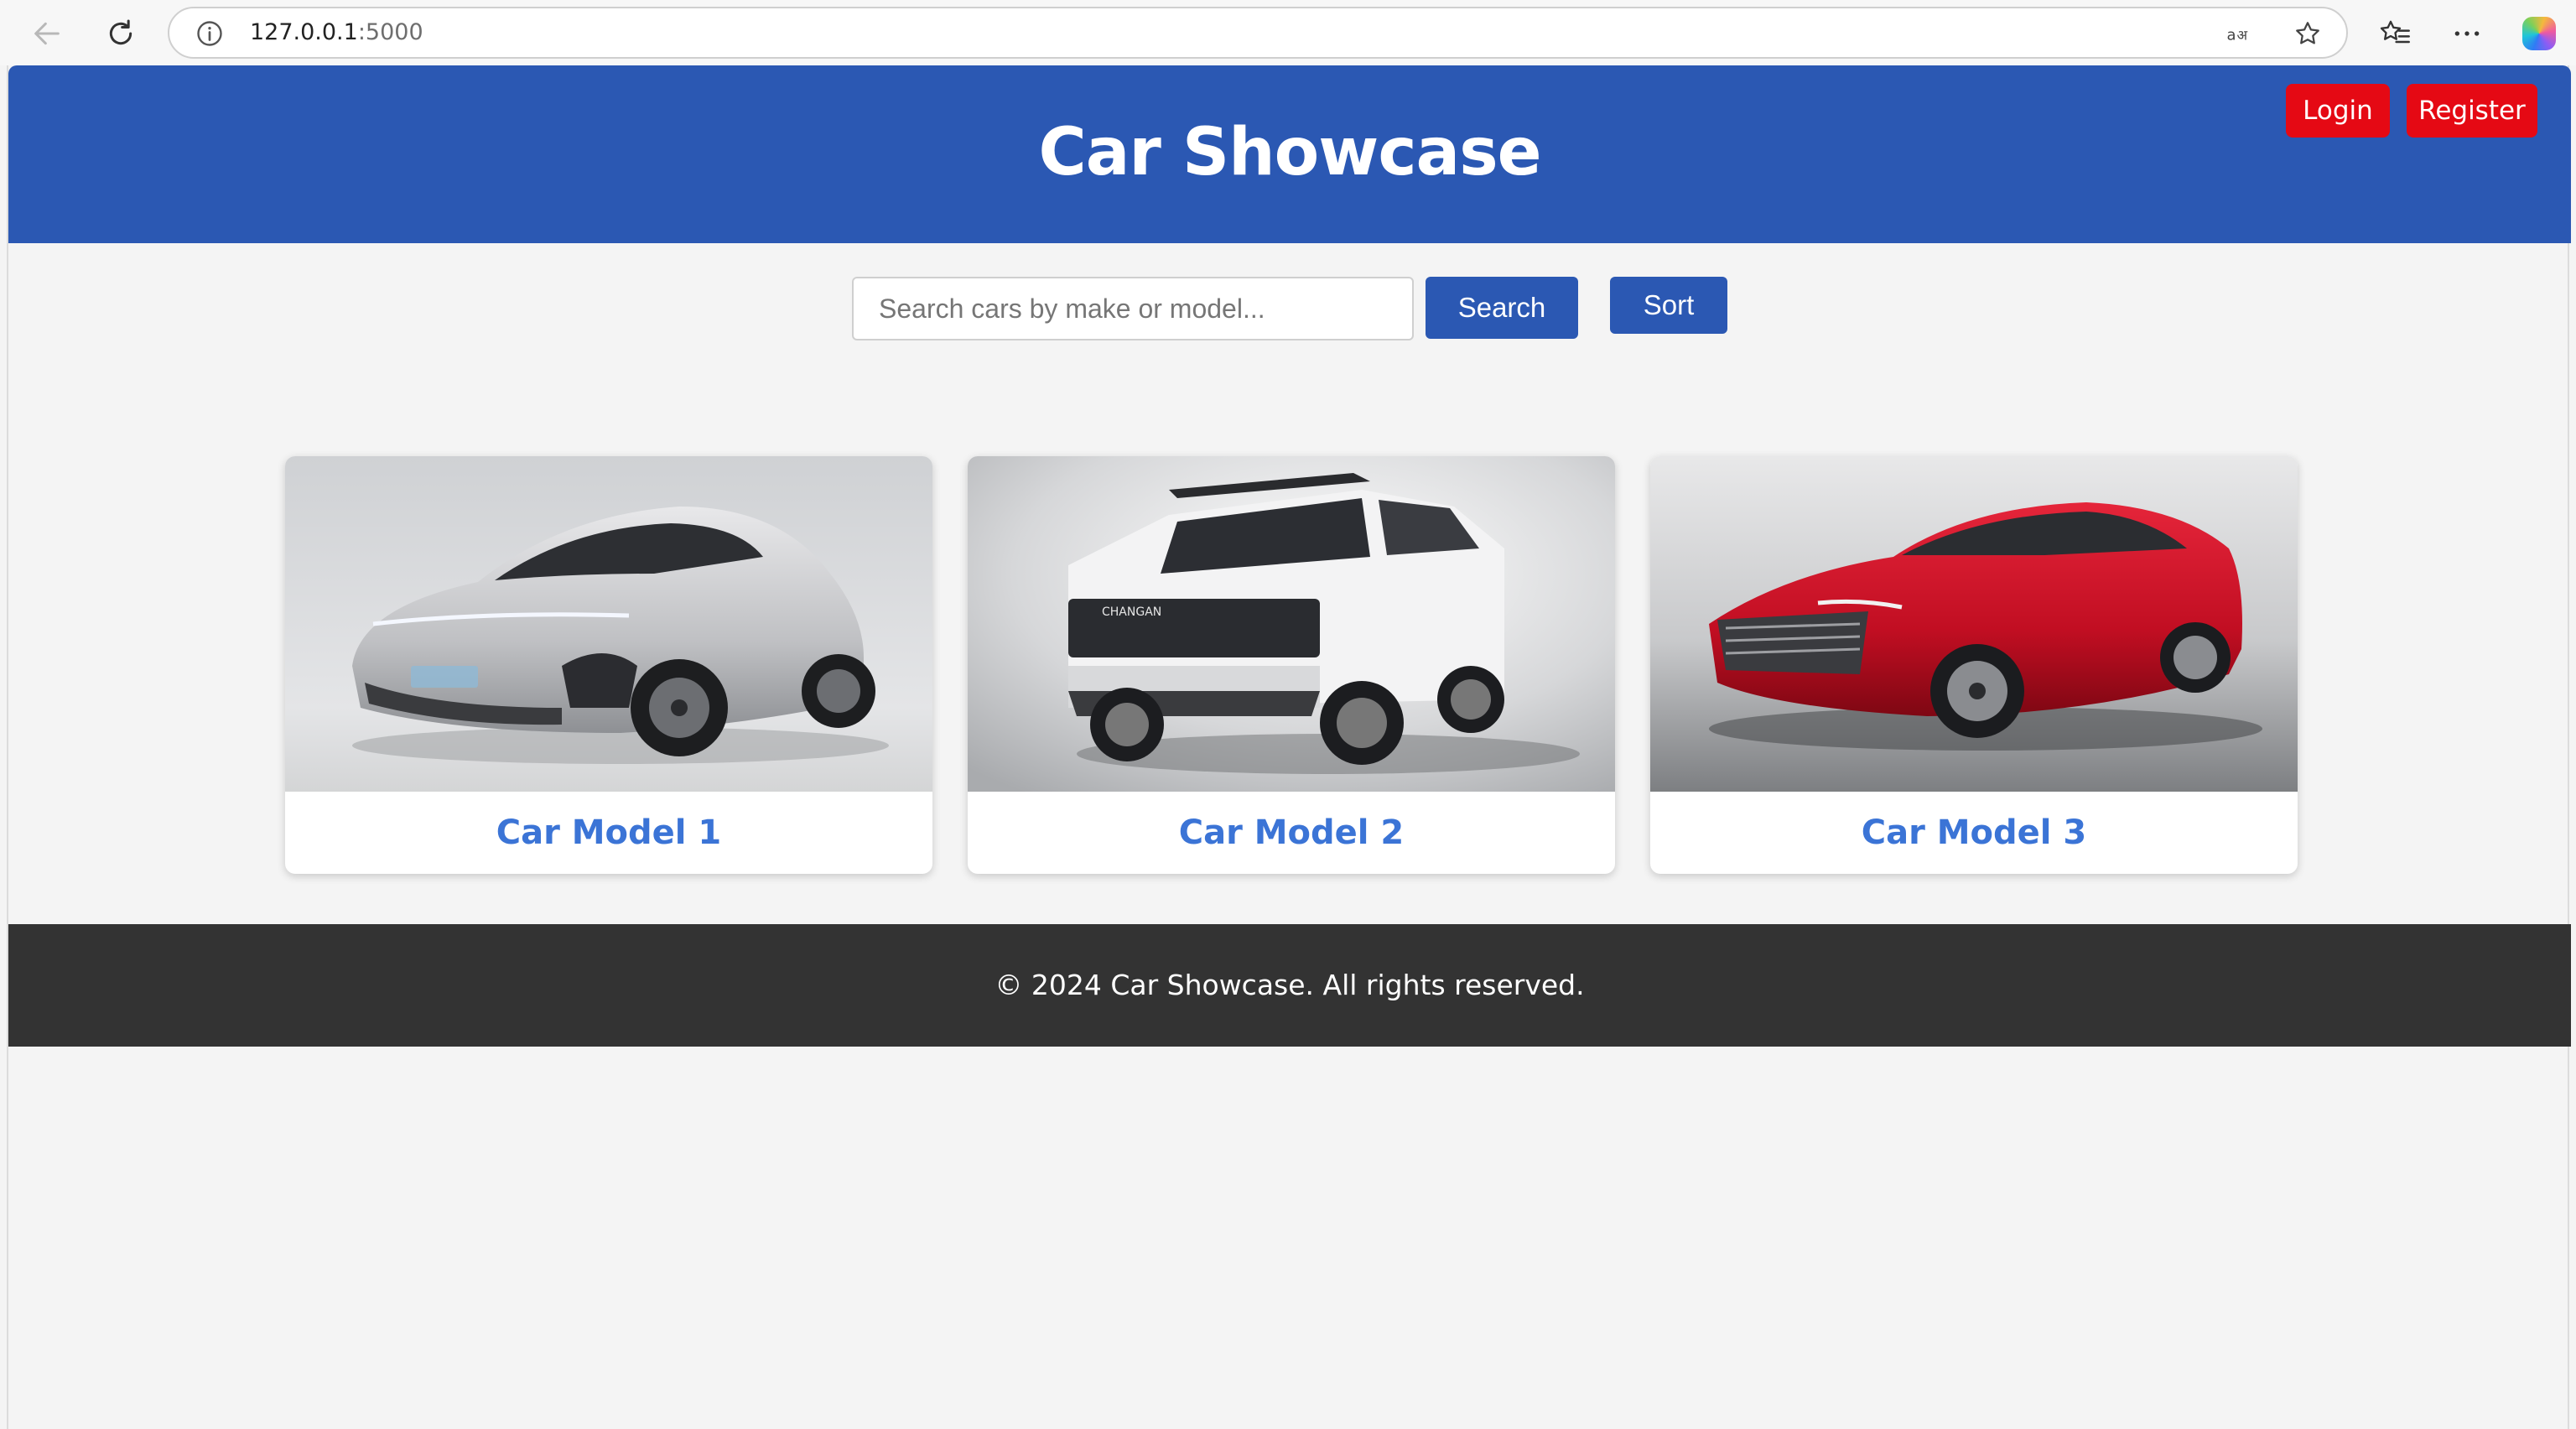 This screenshot has height=1429, width=2576. I want to click on page-title: Car Showcase, so click(1289, 152).